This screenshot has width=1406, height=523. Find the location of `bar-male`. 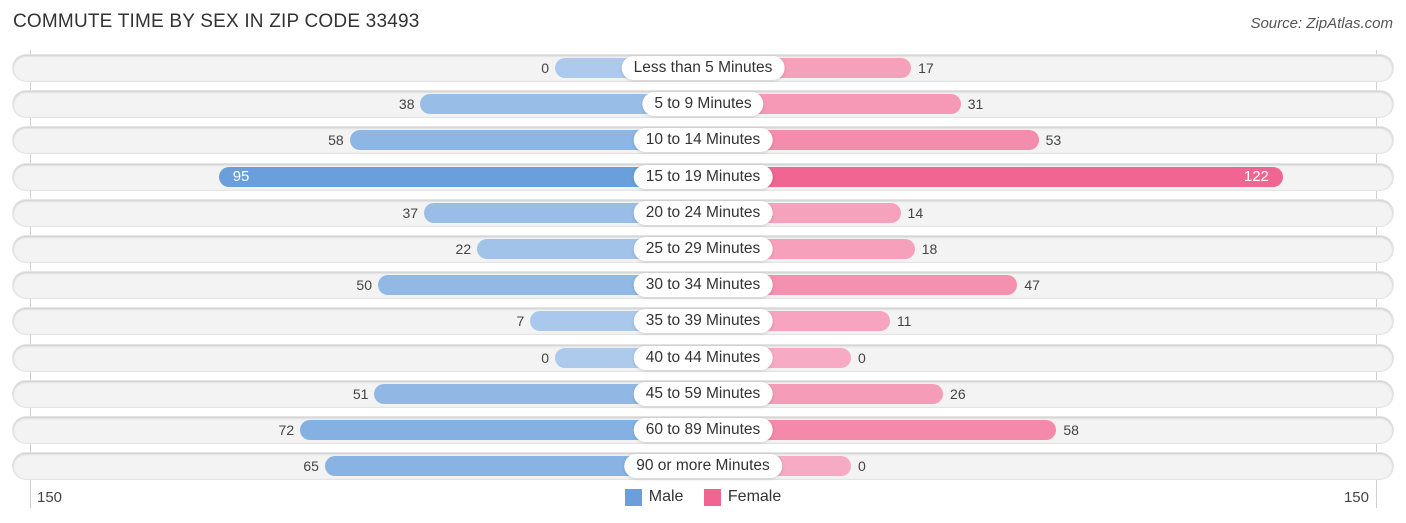

bar-male is located at coordinates (460, 176).